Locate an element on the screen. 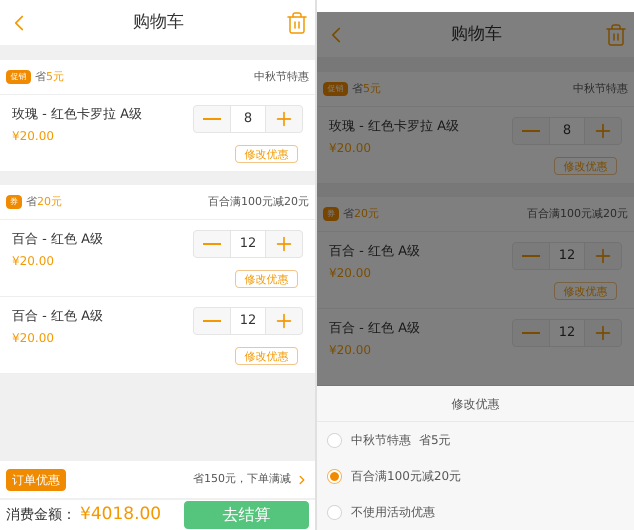  total-amount: ¥4018.00 is located at coordinates (121, 514).